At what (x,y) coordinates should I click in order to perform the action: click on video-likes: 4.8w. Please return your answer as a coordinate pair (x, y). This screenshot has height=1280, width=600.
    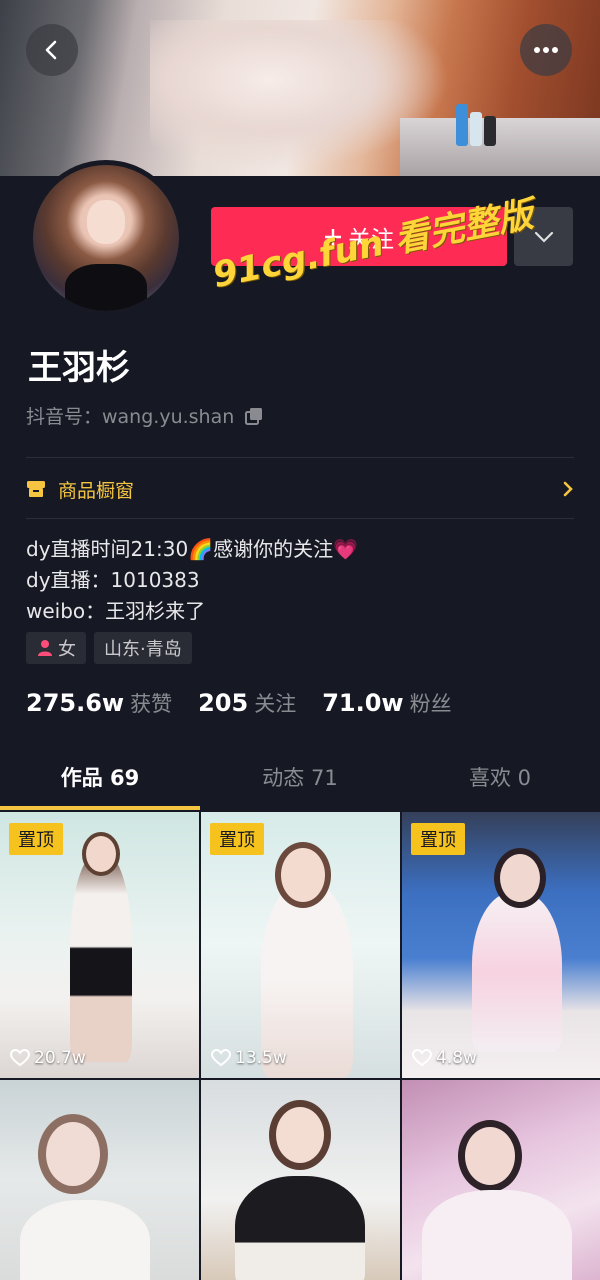
    Looking at the image, I should click on (444, 1058).